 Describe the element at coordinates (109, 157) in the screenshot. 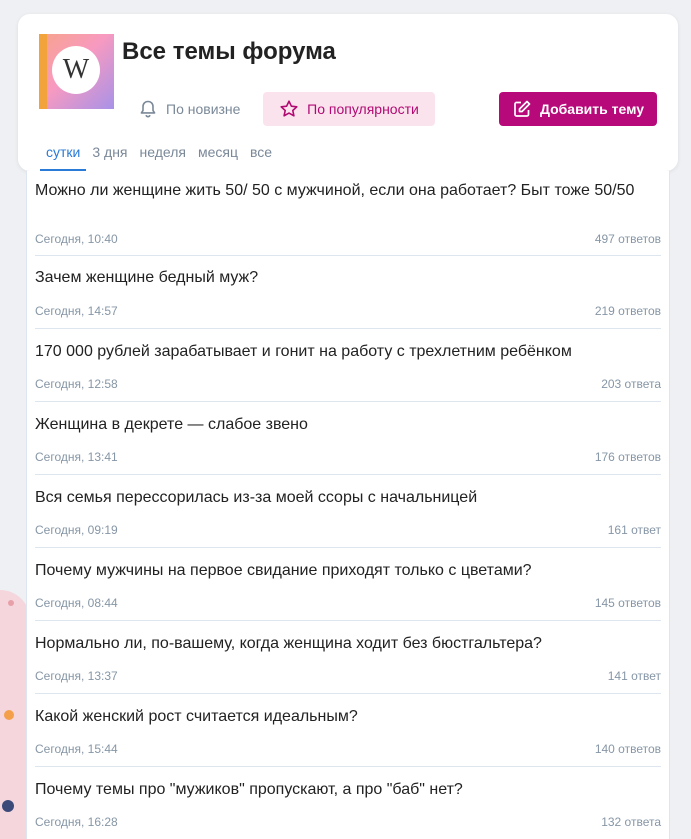

I see `tab-3-days: 3 дня` at that location.